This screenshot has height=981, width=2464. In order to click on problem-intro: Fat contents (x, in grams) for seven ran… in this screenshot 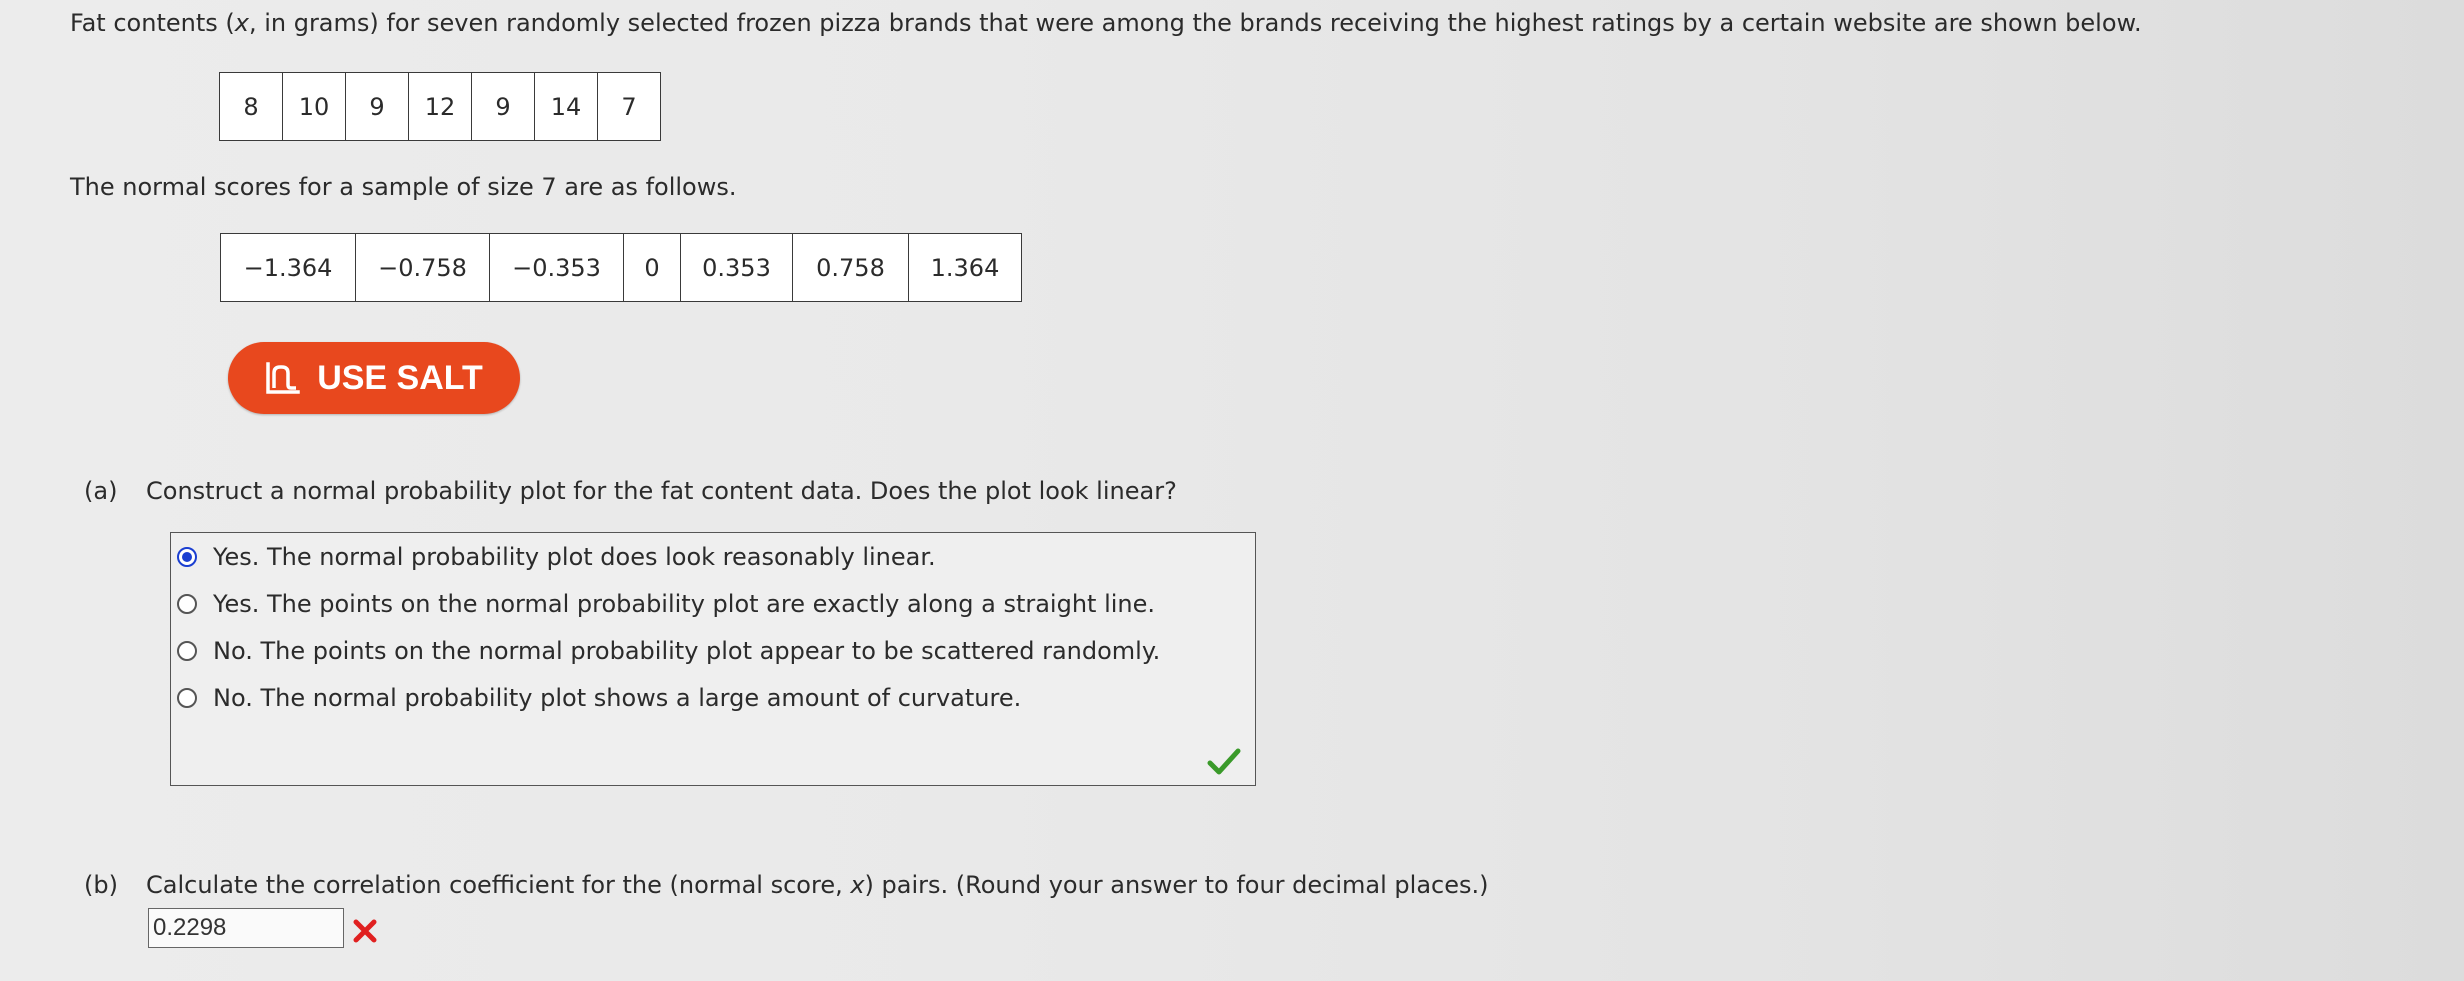, I will do `click(1106, 23)`.